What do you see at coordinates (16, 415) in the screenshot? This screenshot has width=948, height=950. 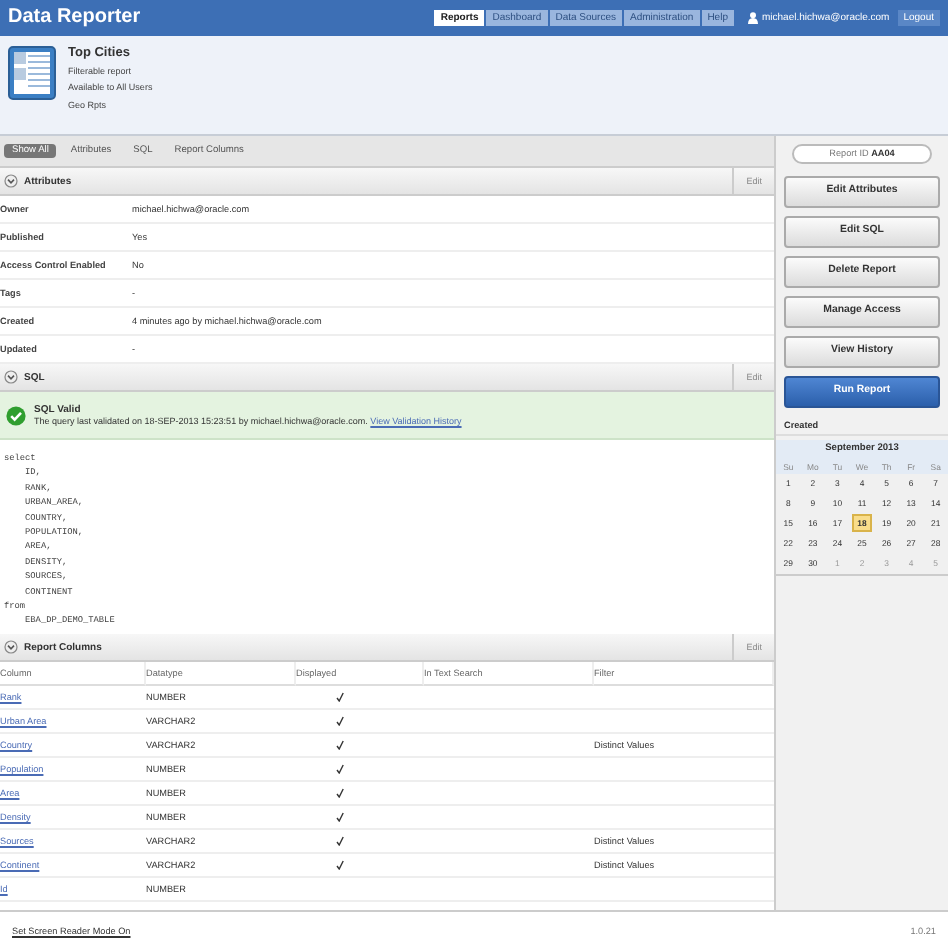 I see `check-circle-icon` at bounding box center [16, 415].